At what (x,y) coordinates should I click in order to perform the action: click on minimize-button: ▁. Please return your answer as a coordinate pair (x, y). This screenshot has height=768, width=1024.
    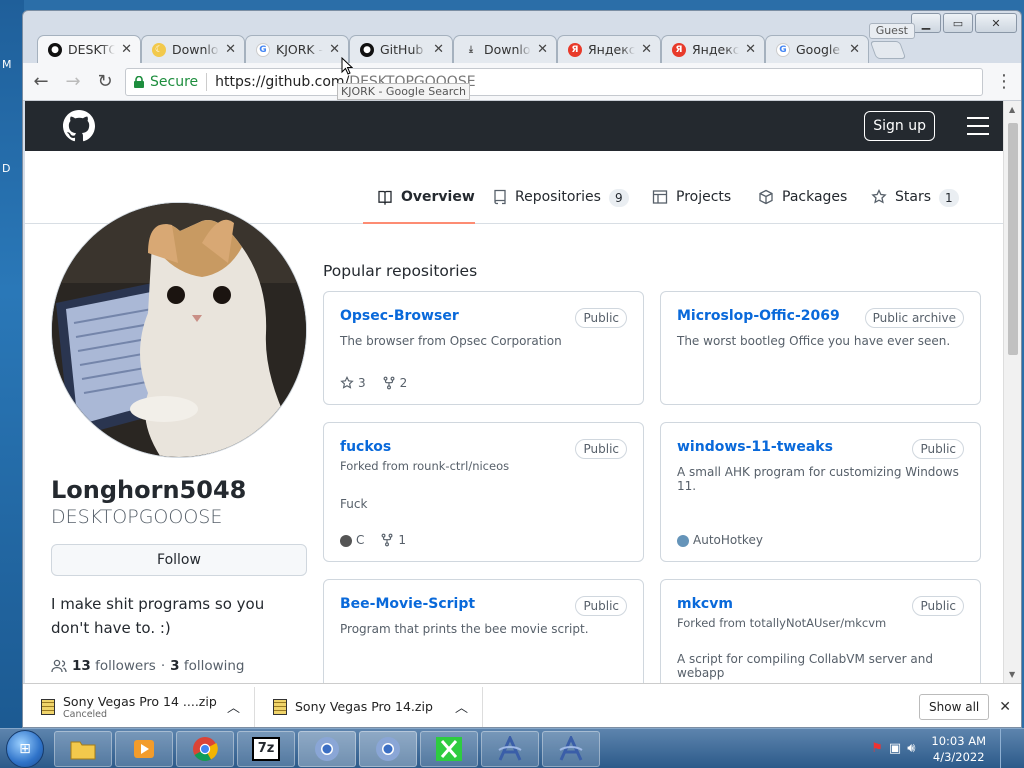
    Looking at the image, I should click on (926, 23).